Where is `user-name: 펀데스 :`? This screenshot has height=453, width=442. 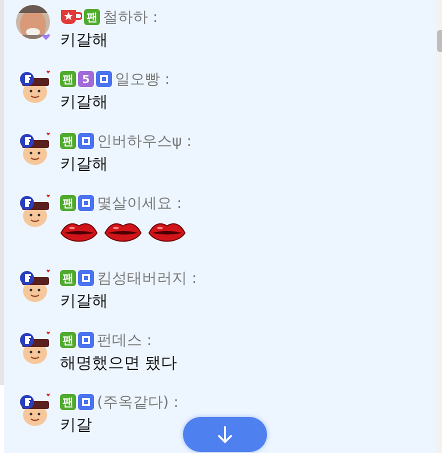 user-name: 펀데스 : is located at coordinates (124, 340).